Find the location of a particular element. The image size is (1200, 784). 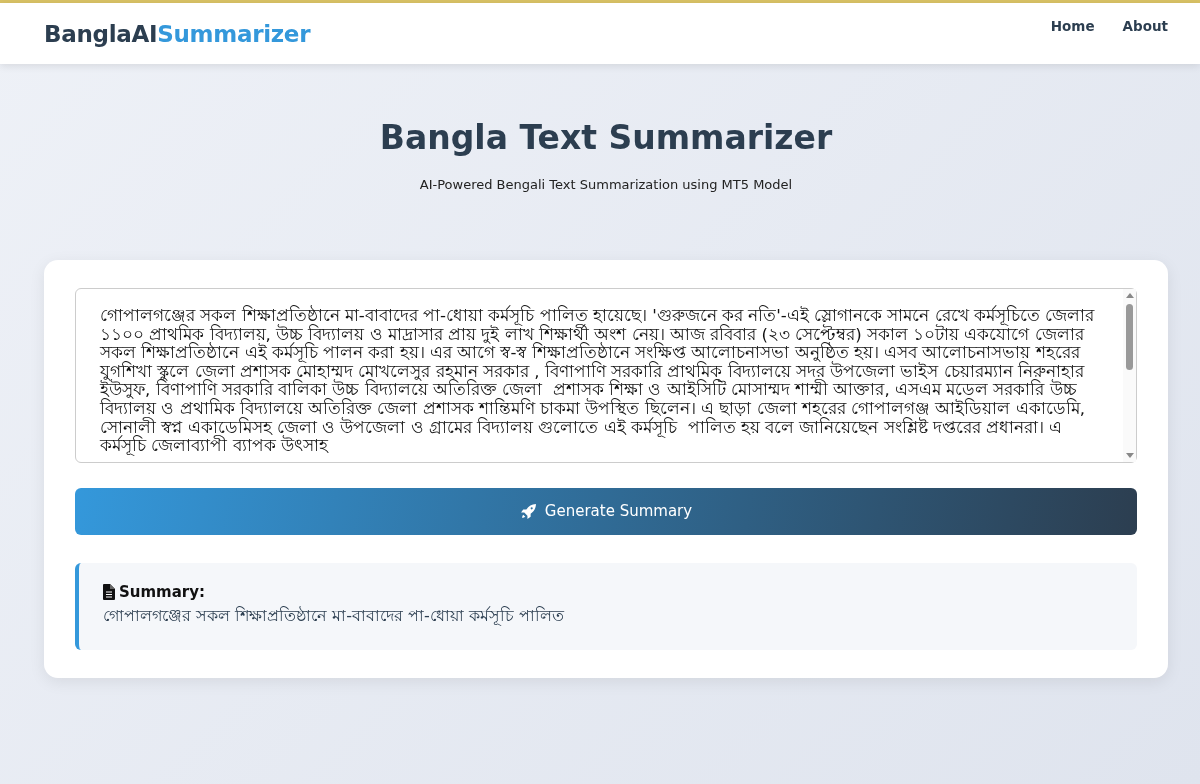

scroll-down-arrow-icon is located at coordinates (1129, 455).